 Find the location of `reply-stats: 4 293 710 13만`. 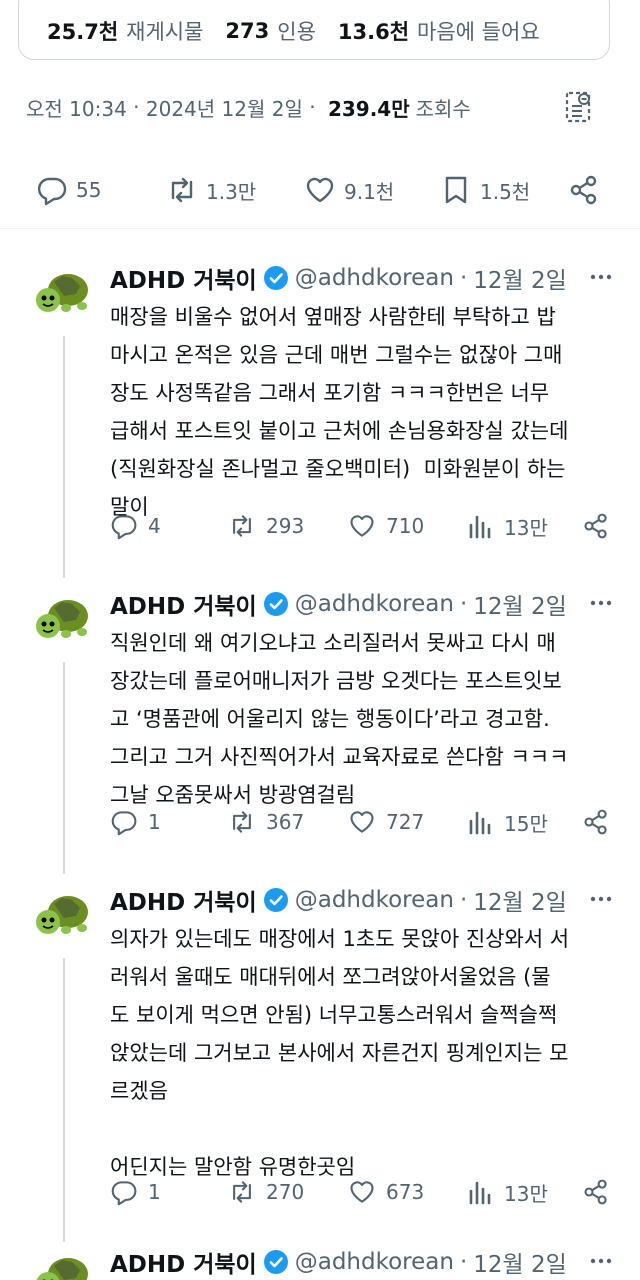

reply-stats: 4 293 710 13만 is located at coordinates (370, 532).